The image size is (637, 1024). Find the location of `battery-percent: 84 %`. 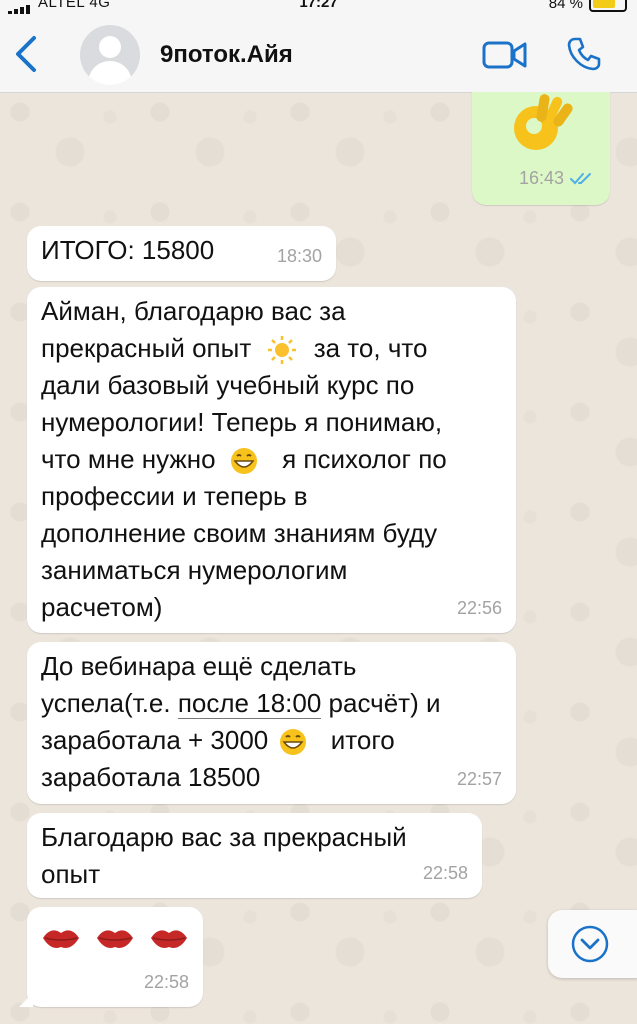

battery-percent: 84 % is located at coordinates (565, 6).